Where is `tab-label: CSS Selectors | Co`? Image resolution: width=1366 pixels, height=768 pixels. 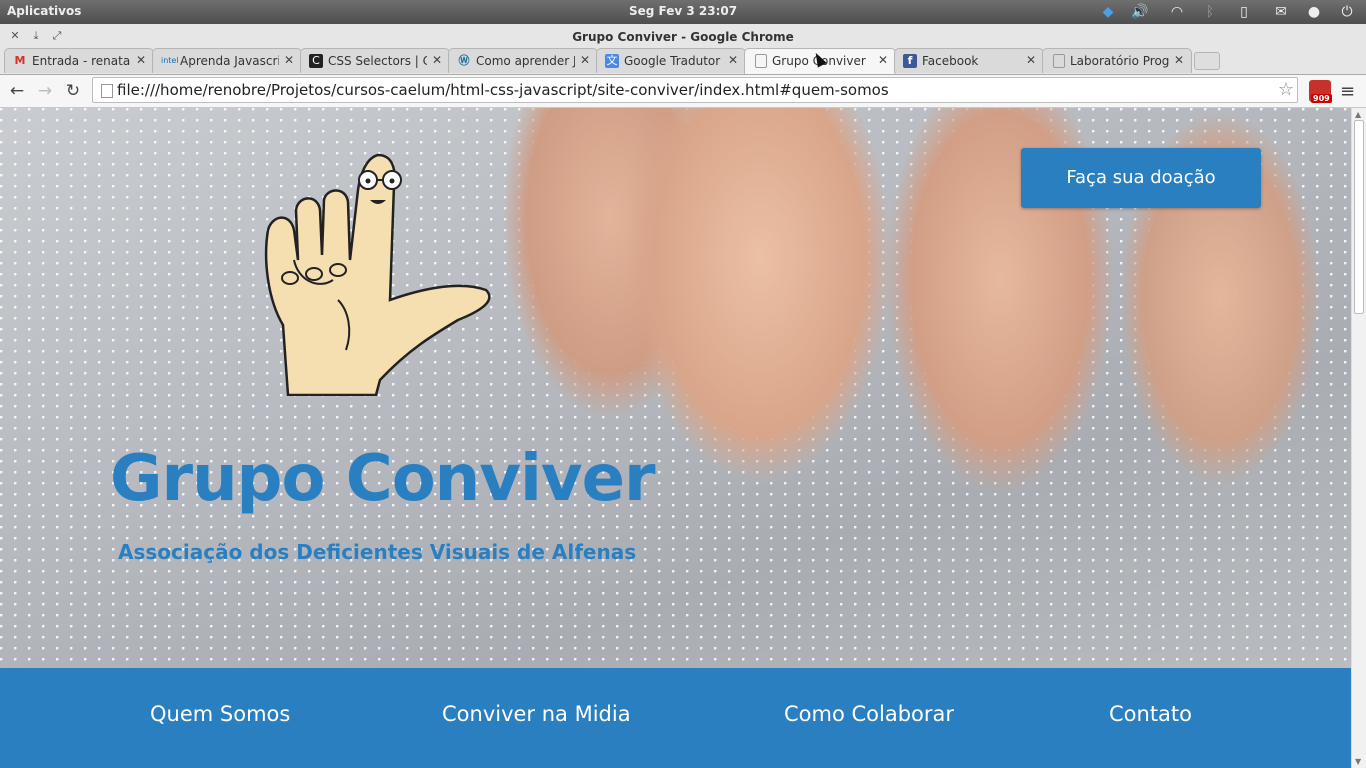 tab-label: CSS Selectors | Co is located at coordinates (377, 61).